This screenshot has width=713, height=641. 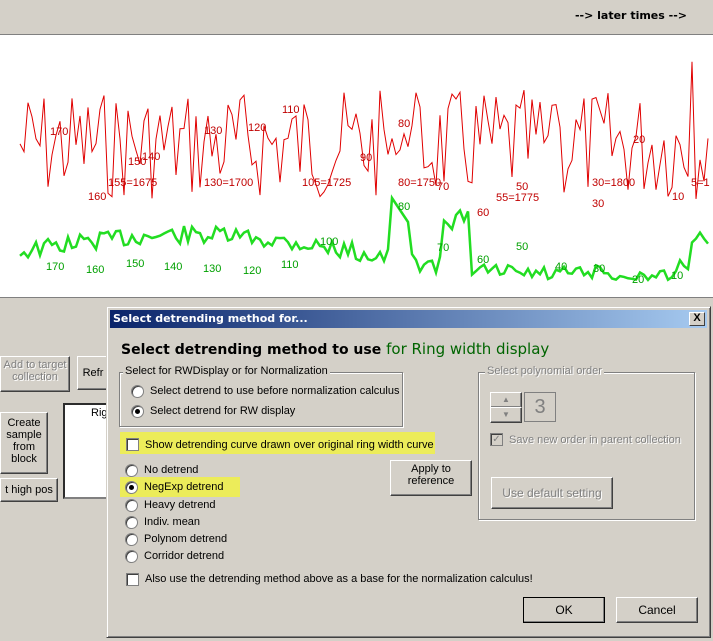 What do you see at coordinates (135, 264) in the screenshot?
I see `green-tick-label: 150` at bounding box center [135, 264].